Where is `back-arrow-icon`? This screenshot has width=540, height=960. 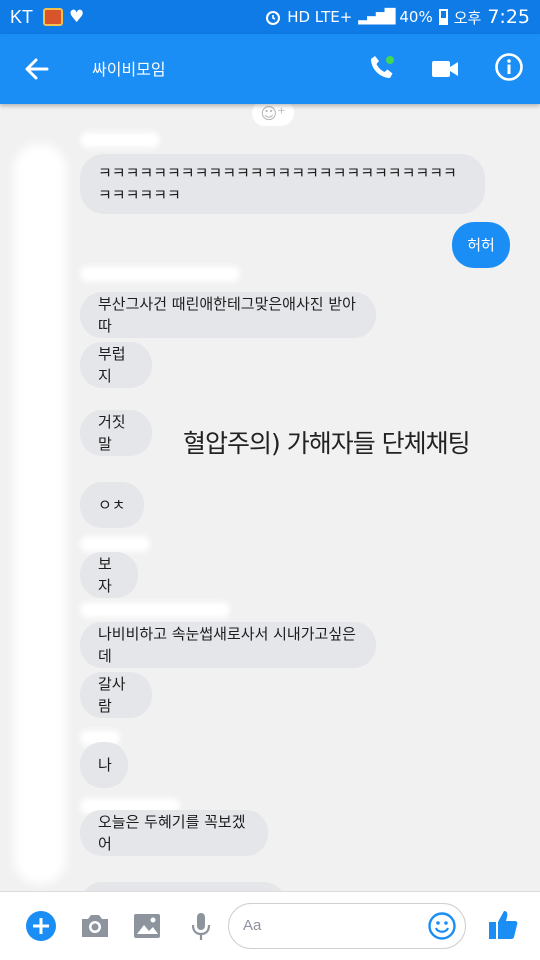 back-arrow-icon is located at coordinates (37, 69).